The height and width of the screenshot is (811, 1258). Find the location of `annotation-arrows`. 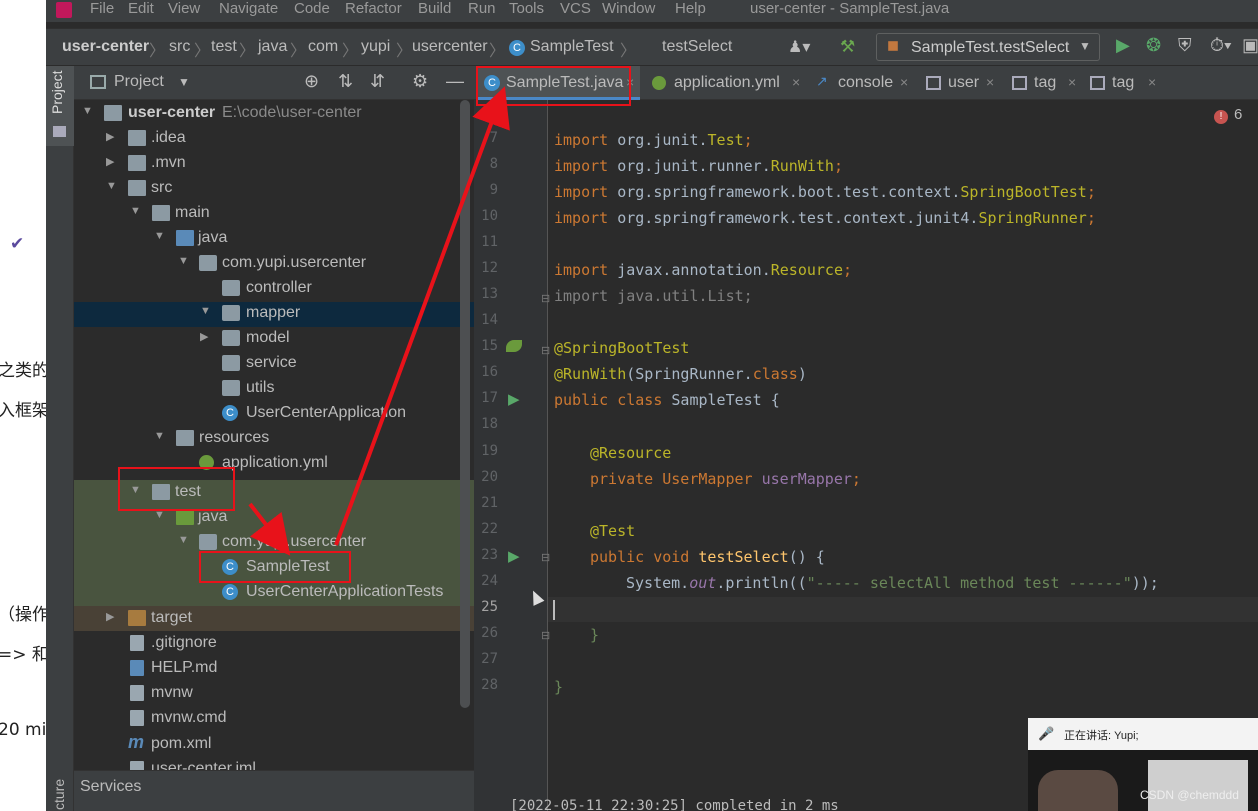

annotation-arrows is located at coordinates (379, 321).